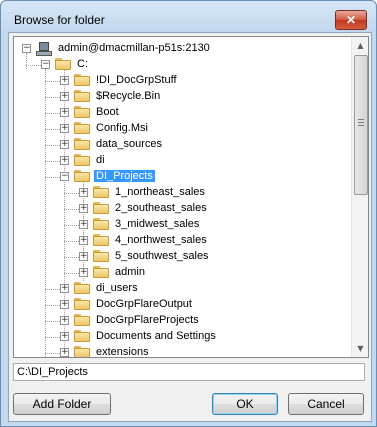  I want to click on tree-item-label: DocGrpFlareProjects, so click(147, 320).